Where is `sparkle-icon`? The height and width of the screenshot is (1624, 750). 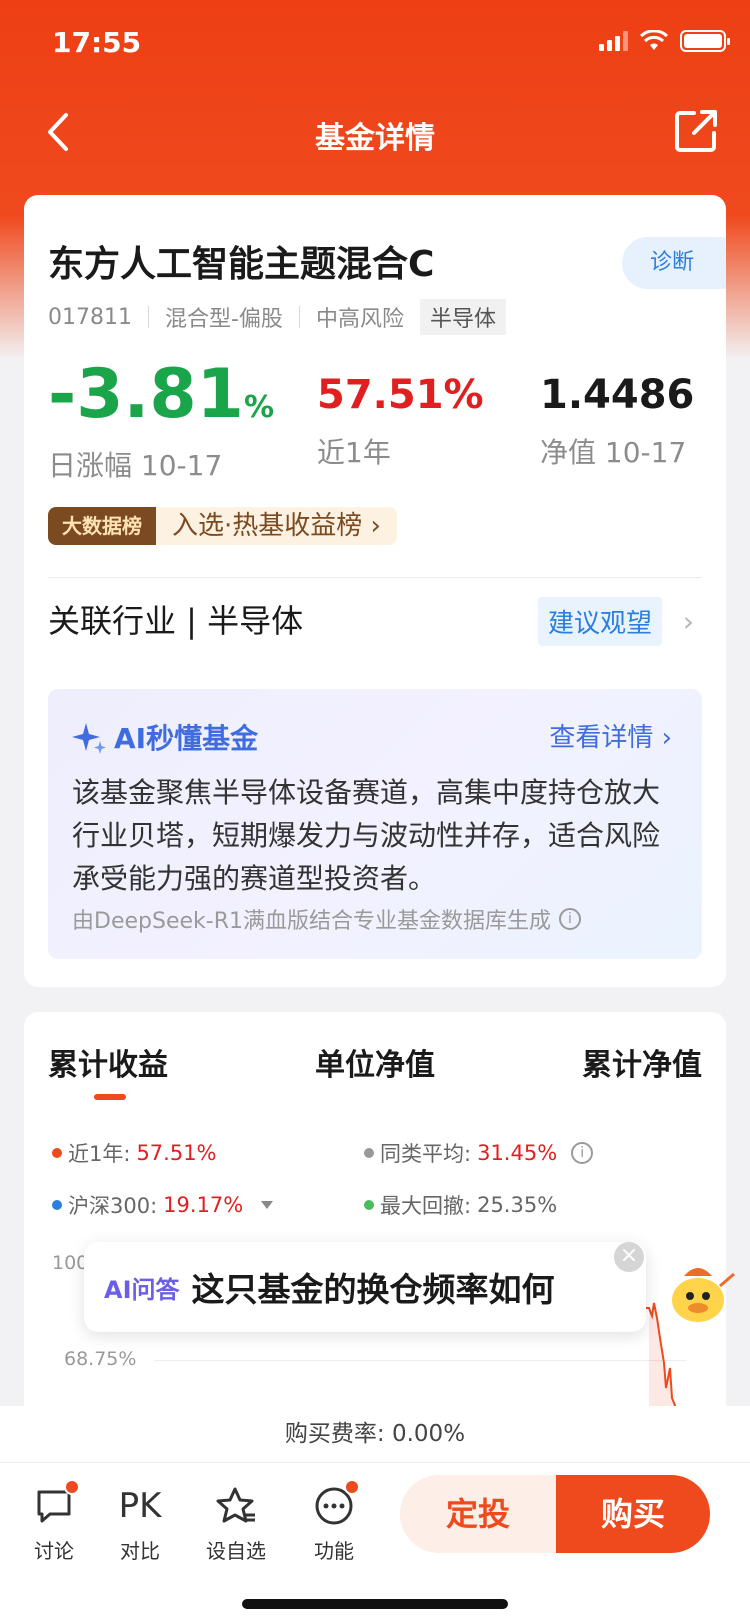
sparkle-icon is located at coordinates (89, 738).